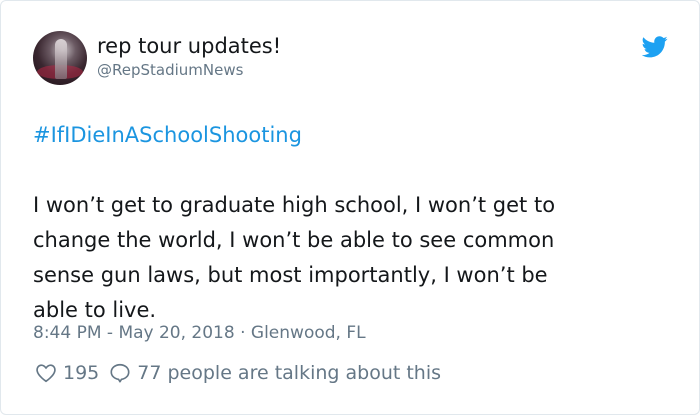 The width and height of the screenshot is (700, 415). What do you see at coordinates (289, 373) in the screenshot?
I see `talking-about-link: 77 people are talking about this` at bounding box center [289, 373].